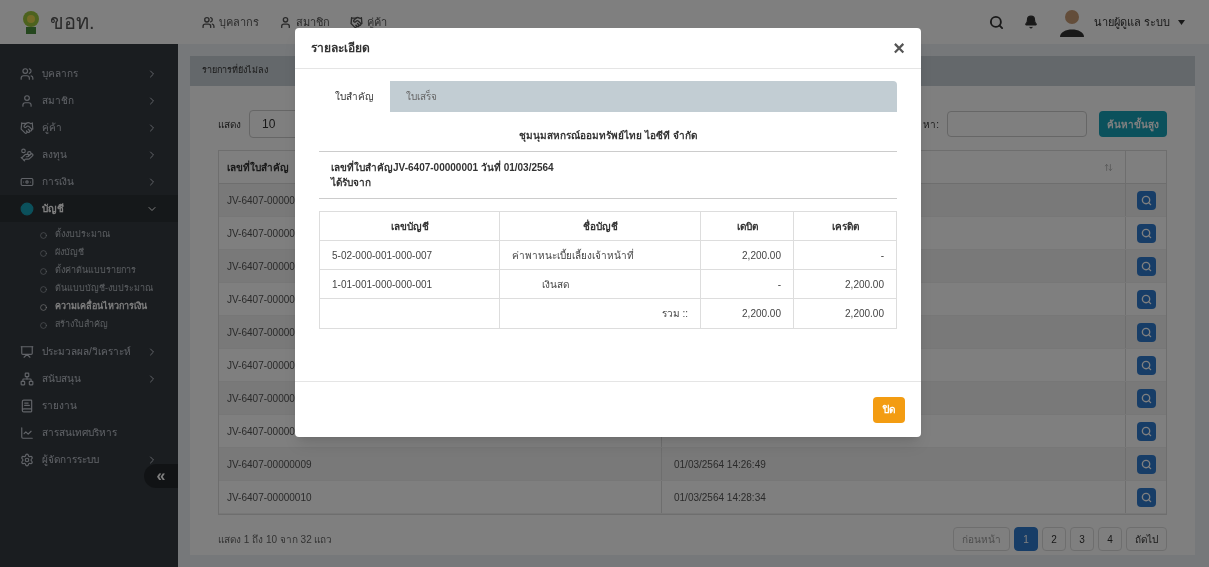  I want to click on nav-link: บุคลากร, so click(230, 22).